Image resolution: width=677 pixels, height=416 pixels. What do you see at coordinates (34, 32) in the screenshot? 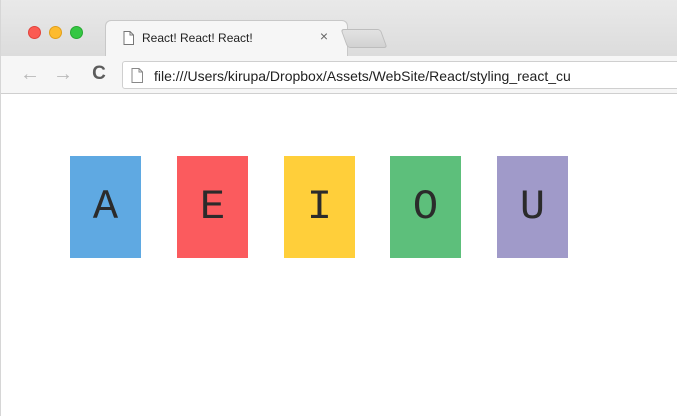
I see `close-window-button` at bounding box center [34, 32].